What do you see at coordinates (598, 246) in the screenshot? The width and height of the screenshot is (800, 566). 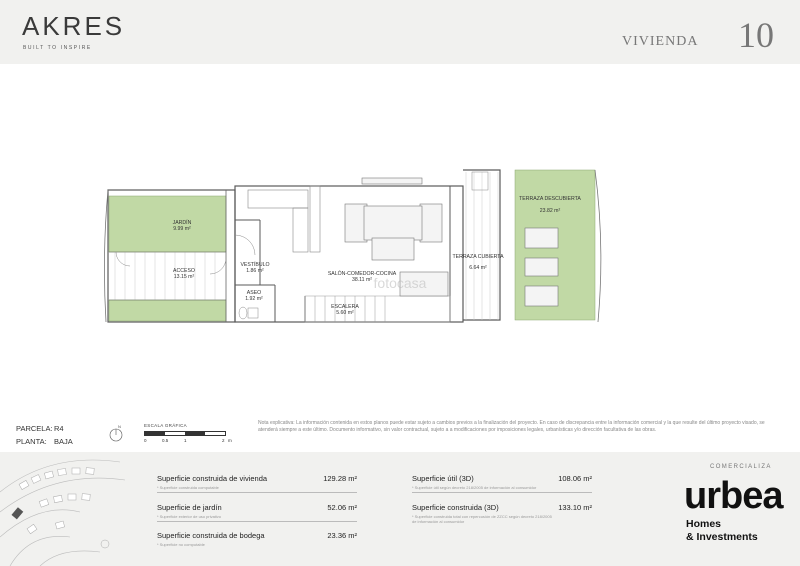 I see `boundary-curve-right` at bounding box center [598, 246].